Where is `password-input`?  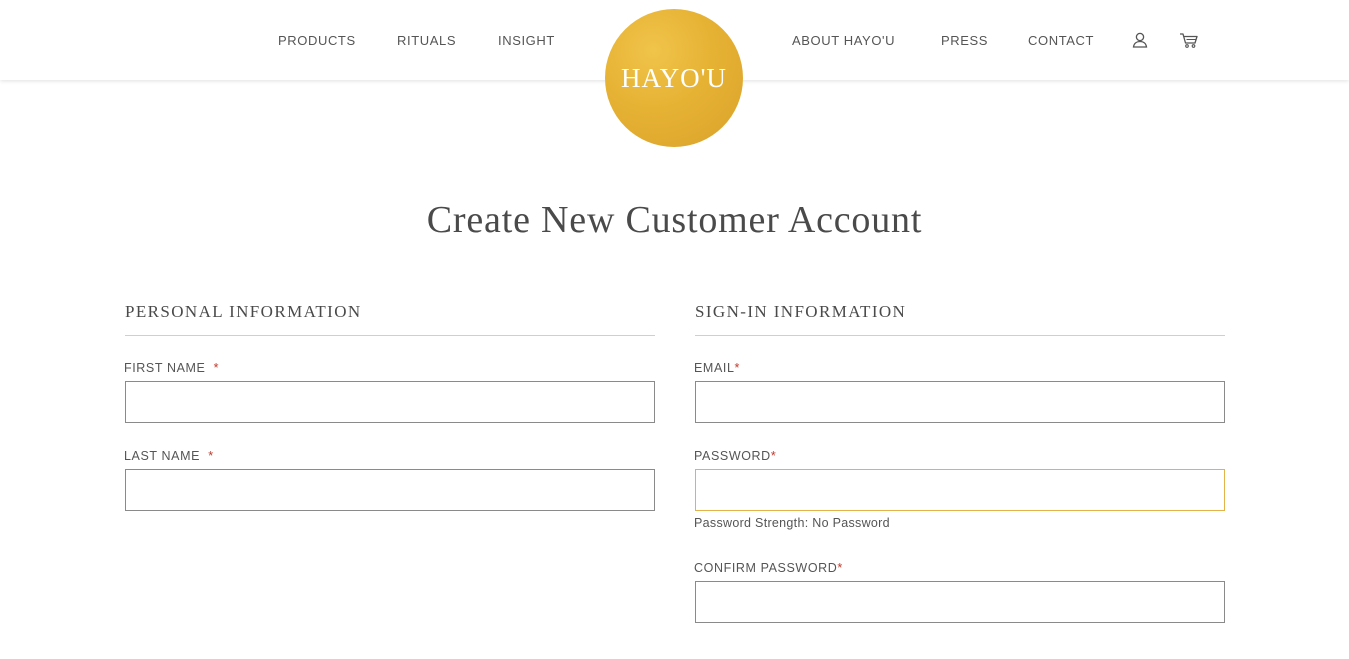 password-input is located at coordinates (960, 490).